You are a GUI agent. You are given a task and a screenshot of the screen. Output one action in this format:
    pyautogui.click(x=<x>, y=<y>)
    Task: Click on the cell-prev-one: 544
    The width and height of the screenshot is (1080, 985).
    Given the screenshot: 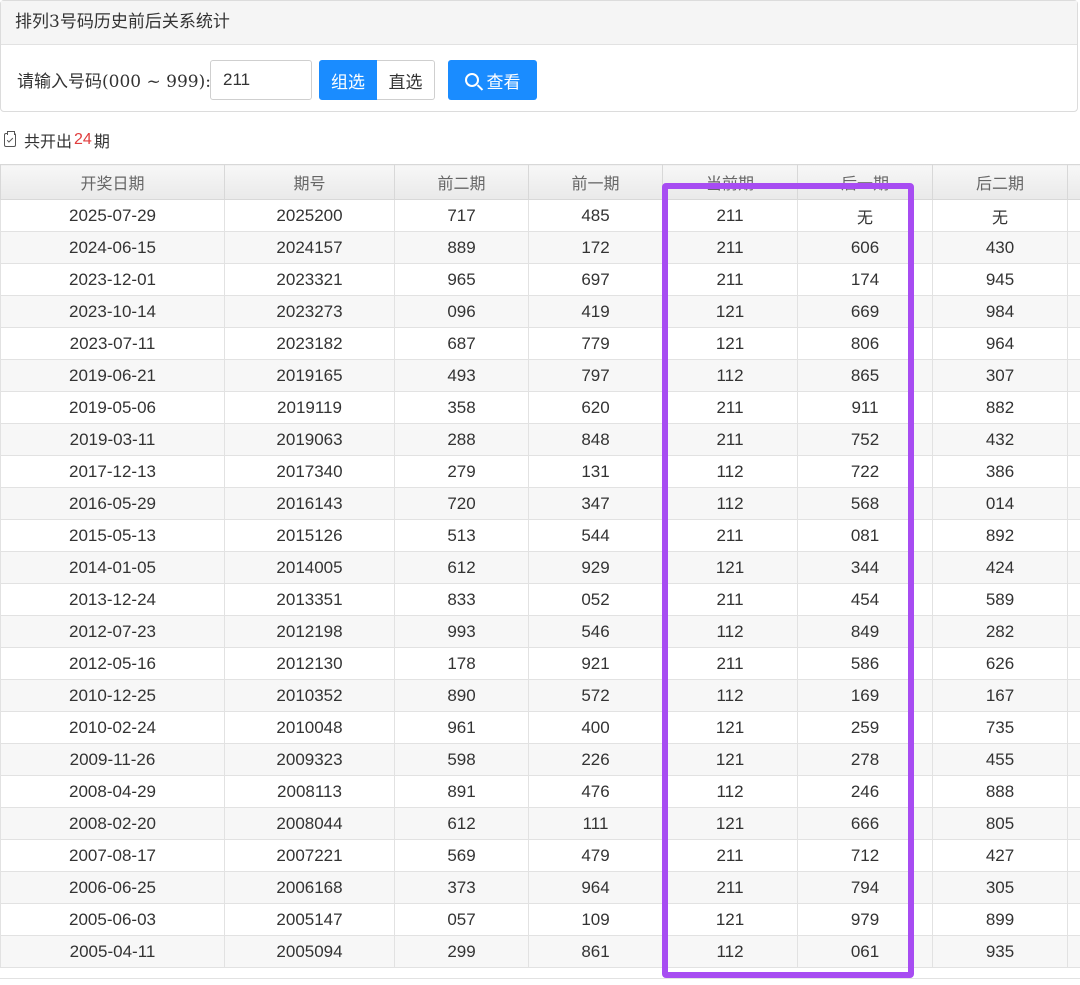 What is the action you would take?
    pyautogui.click(x=596, y=536)
    